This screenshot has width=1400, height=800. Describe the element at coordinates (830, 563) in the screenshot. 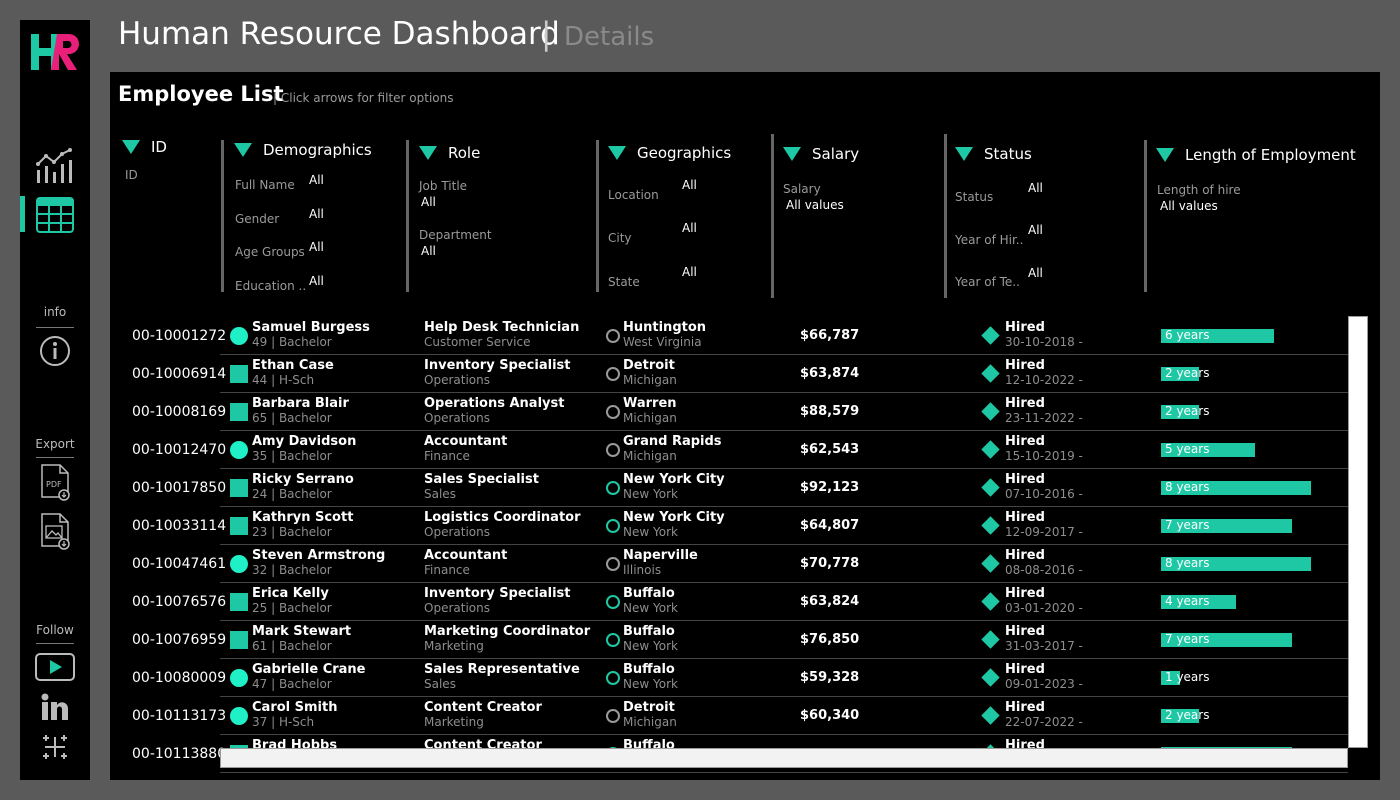

I see `salary: $70,778` at that location.